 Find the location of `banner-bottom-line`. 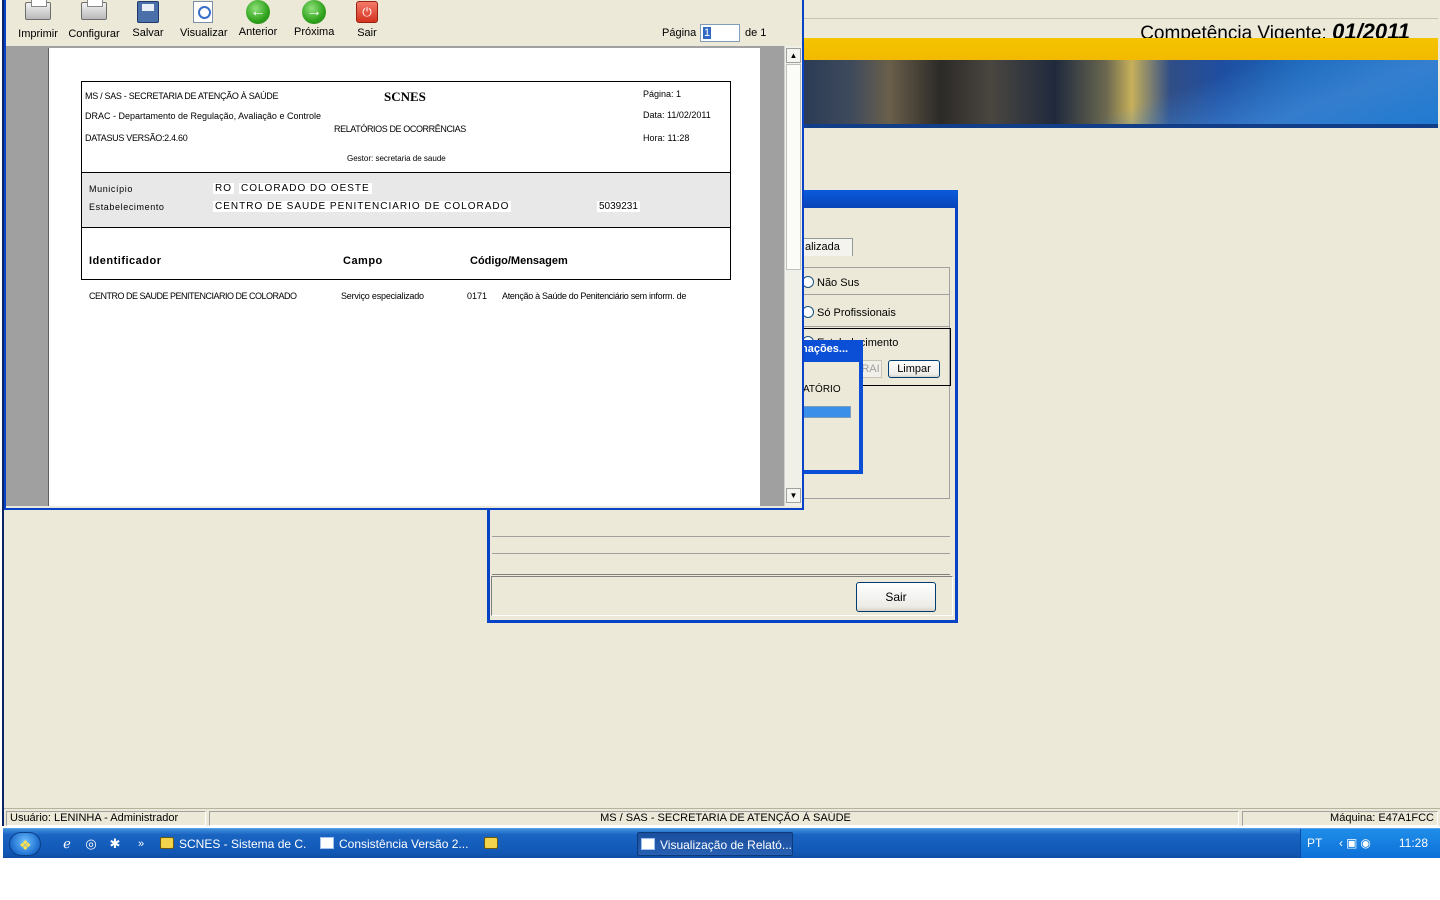

banner-bottom-line is located at coordinates (1119, 126).